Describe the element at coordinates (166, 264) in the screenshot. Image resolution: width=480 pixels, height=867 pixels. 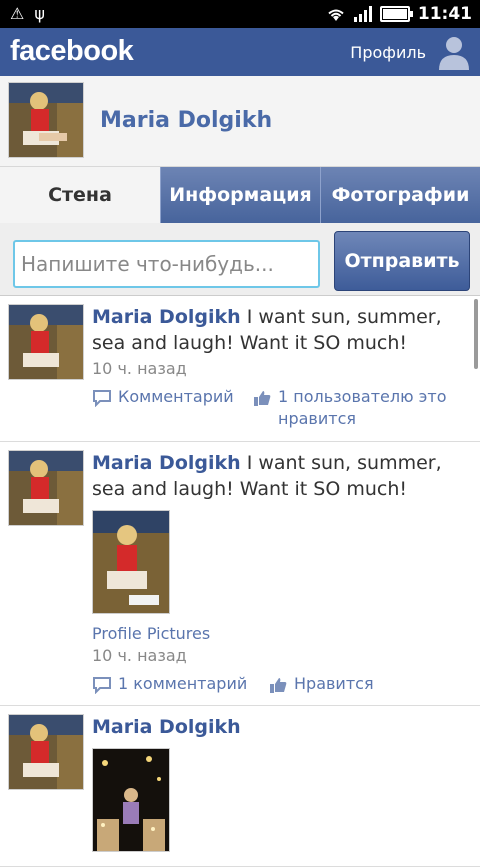
I see `status-input` at that location.